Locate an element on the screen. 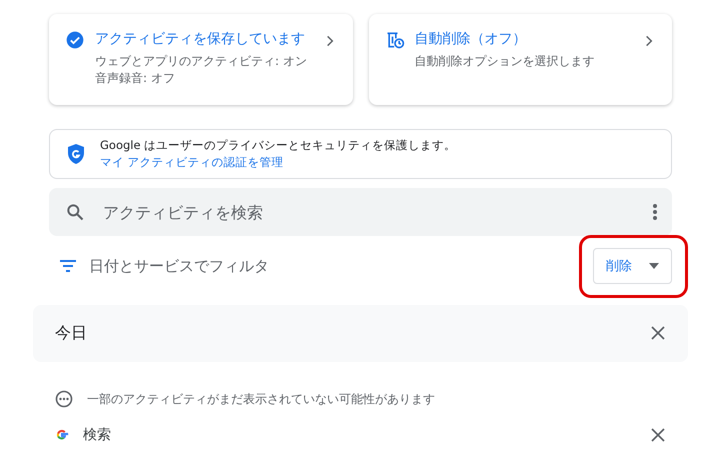 This screenshot has height=453, width=716. card-status: ウェブとアプリのアクティビティ: オン is located at coordinates (201, 61).